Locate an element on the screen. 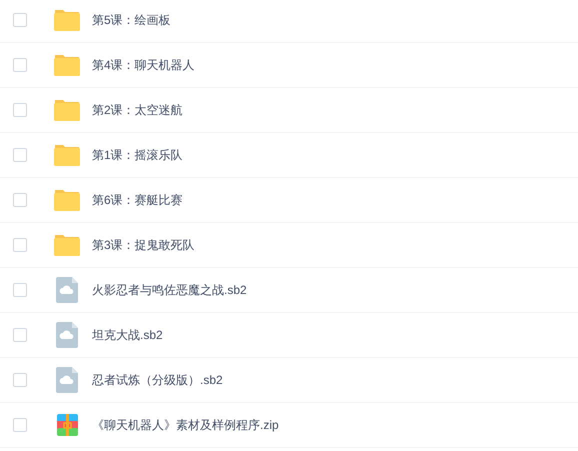  file-name: 第1课：摇滚乐队 is located at coordinates (137, 155).